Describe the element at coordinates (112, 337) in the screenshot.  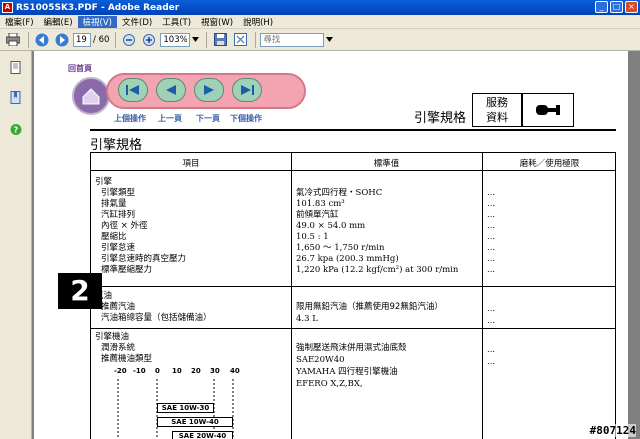
I see `oil-block-title: 引擎機油` at that location.